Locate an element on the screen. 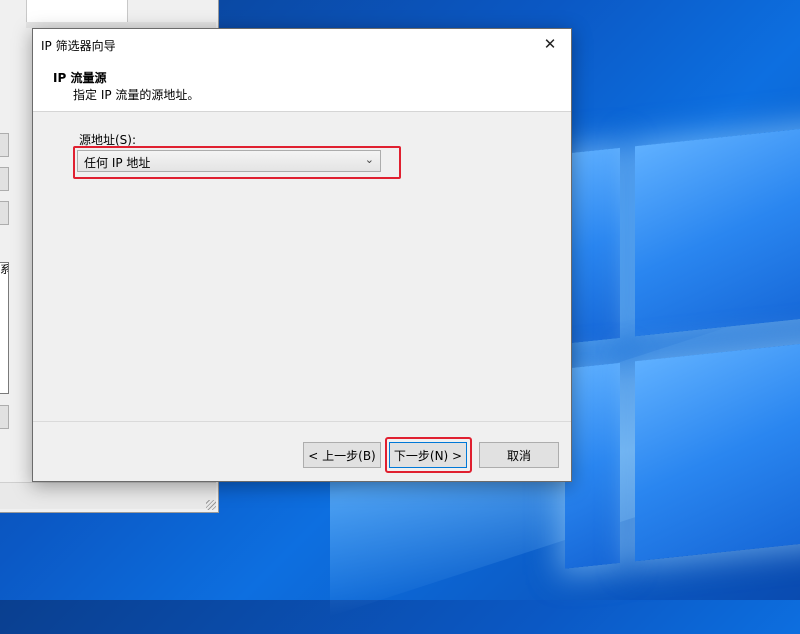  source-address-value: 任何 IP 地址 is located at coordinates (117, 163).